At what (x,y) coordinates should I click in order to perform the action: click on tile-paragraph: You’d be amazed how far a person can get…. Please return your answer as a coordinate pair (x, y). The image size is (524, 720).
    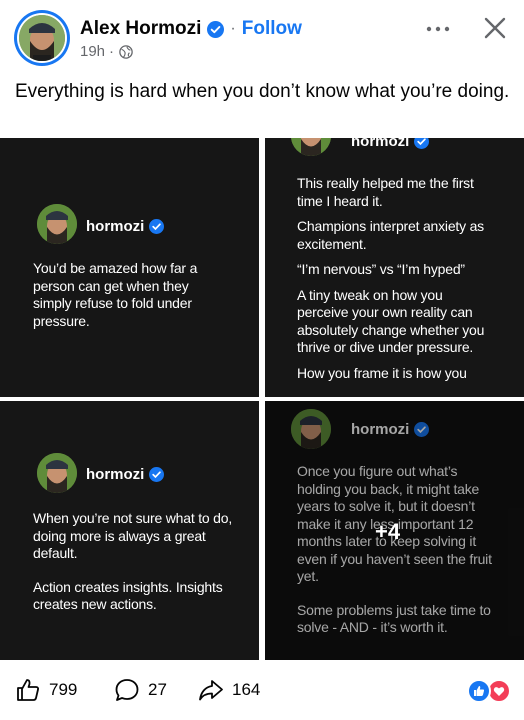
    Looking at the image, I should click on (115, 294).